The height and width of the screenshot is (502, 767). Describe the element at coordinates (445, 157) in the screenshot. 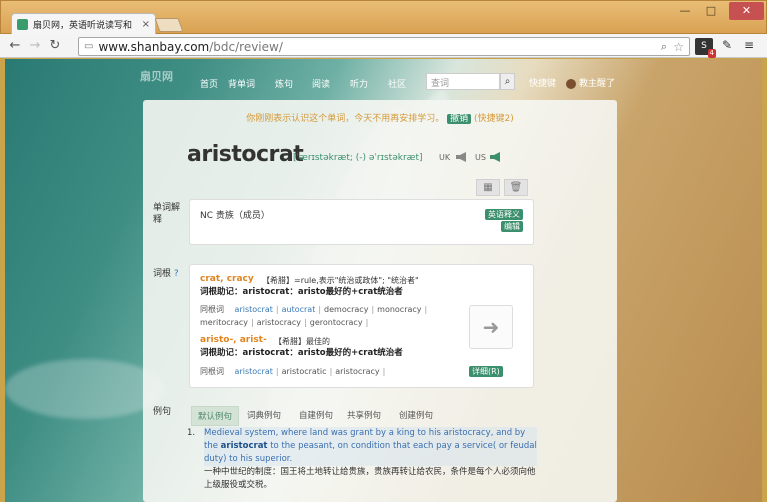

I see `uk-label: UK` at that location.